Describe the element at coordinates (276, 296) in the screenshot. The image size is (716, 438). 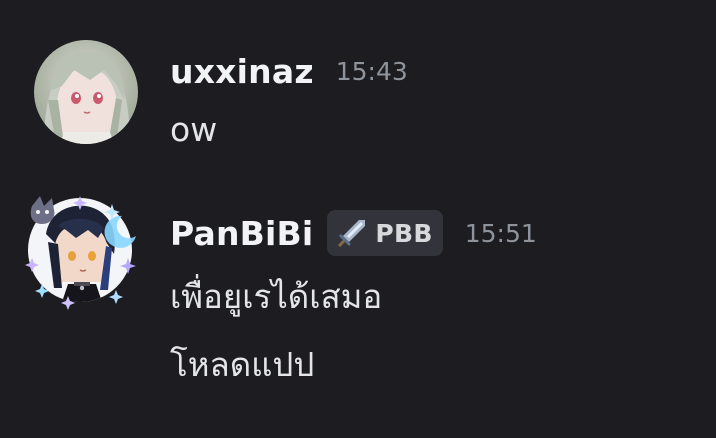
I see `message-line: เพื่อยูเรได้เสมอ` at that location.